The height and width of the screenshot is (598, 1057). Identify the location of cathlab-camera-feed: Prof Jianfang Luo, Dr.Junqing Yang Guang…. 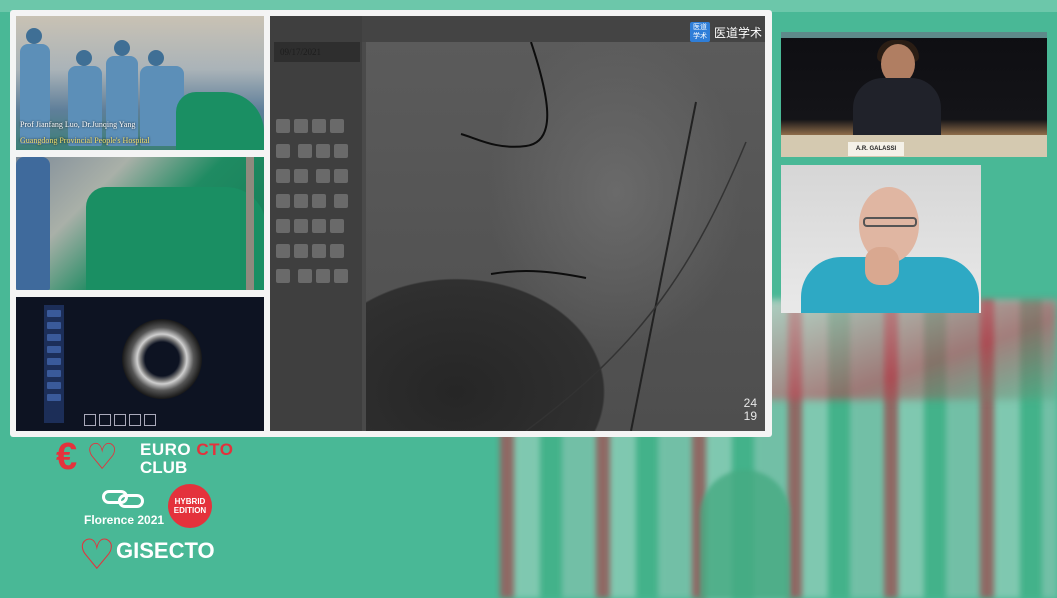
(140, 83).